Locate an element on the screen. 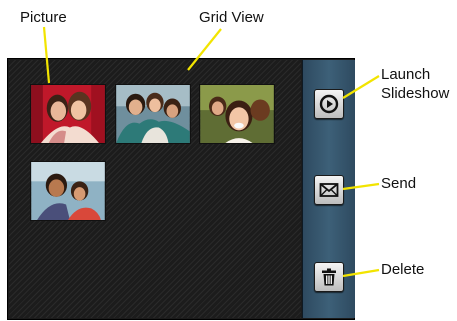  send-callout: Send is located at coordinates (399, 183).